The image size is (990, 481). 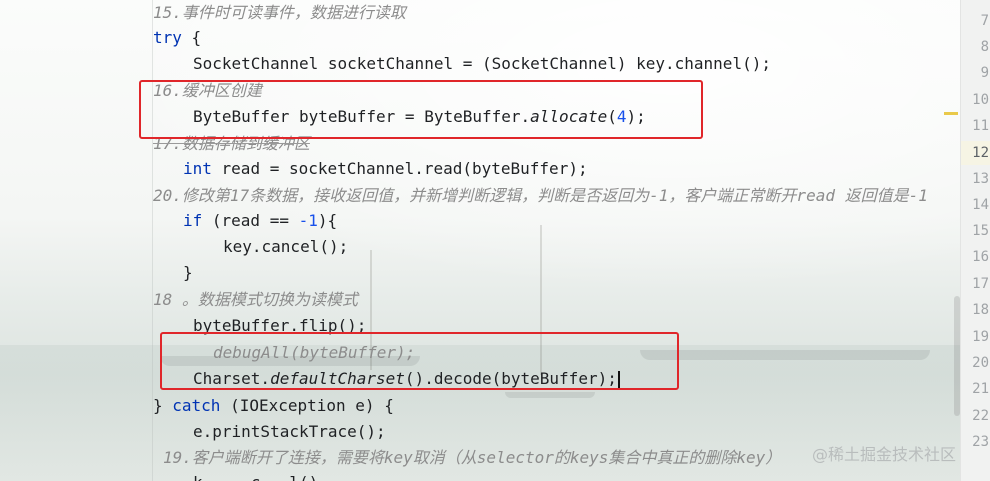 What do you see at coordinates (421, 109) in the screenshot?
I see `highlight-box-allocate` at bounding box center [421, 109].